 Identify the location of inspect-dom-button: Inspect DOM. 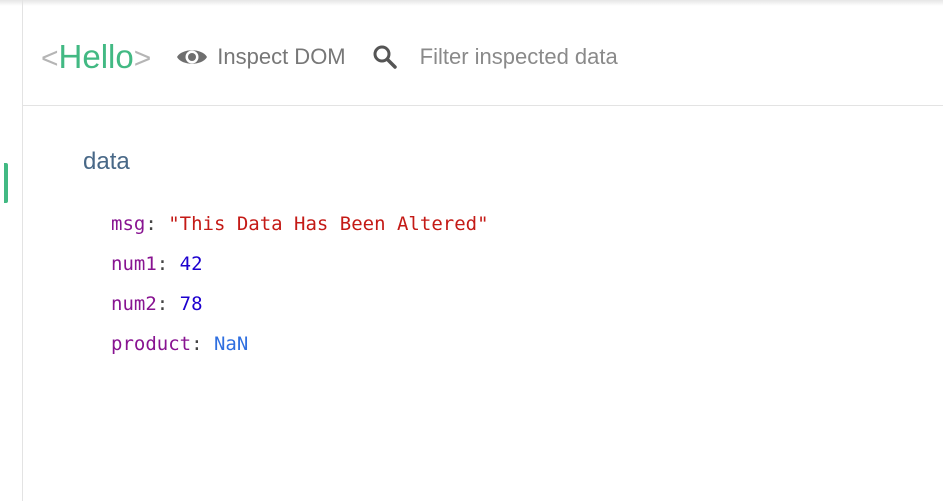
(260, 56).